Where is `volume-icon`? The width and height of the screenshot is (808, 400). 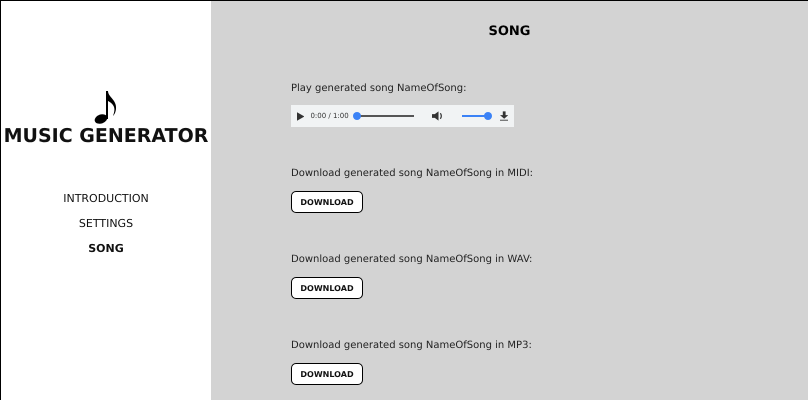 volume-icon is located at coordinates (438, 116).